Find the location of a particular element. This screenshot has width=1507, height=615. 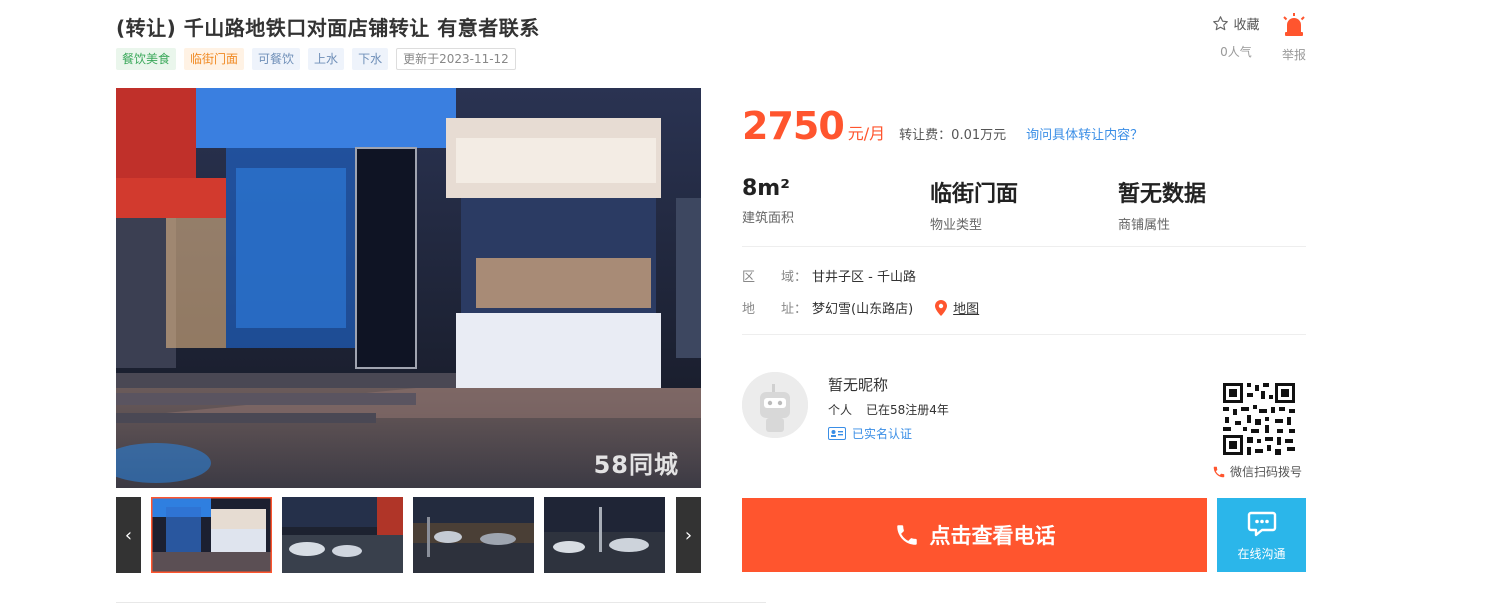

stat-value: 暂无数据 is located at coordinates (1162, 194).